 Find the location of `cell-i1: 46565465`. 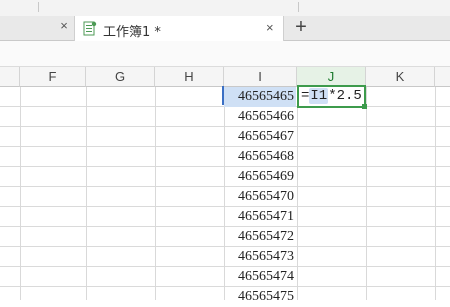

cell-i1: 46565465 is located at coordinates (260, 97).